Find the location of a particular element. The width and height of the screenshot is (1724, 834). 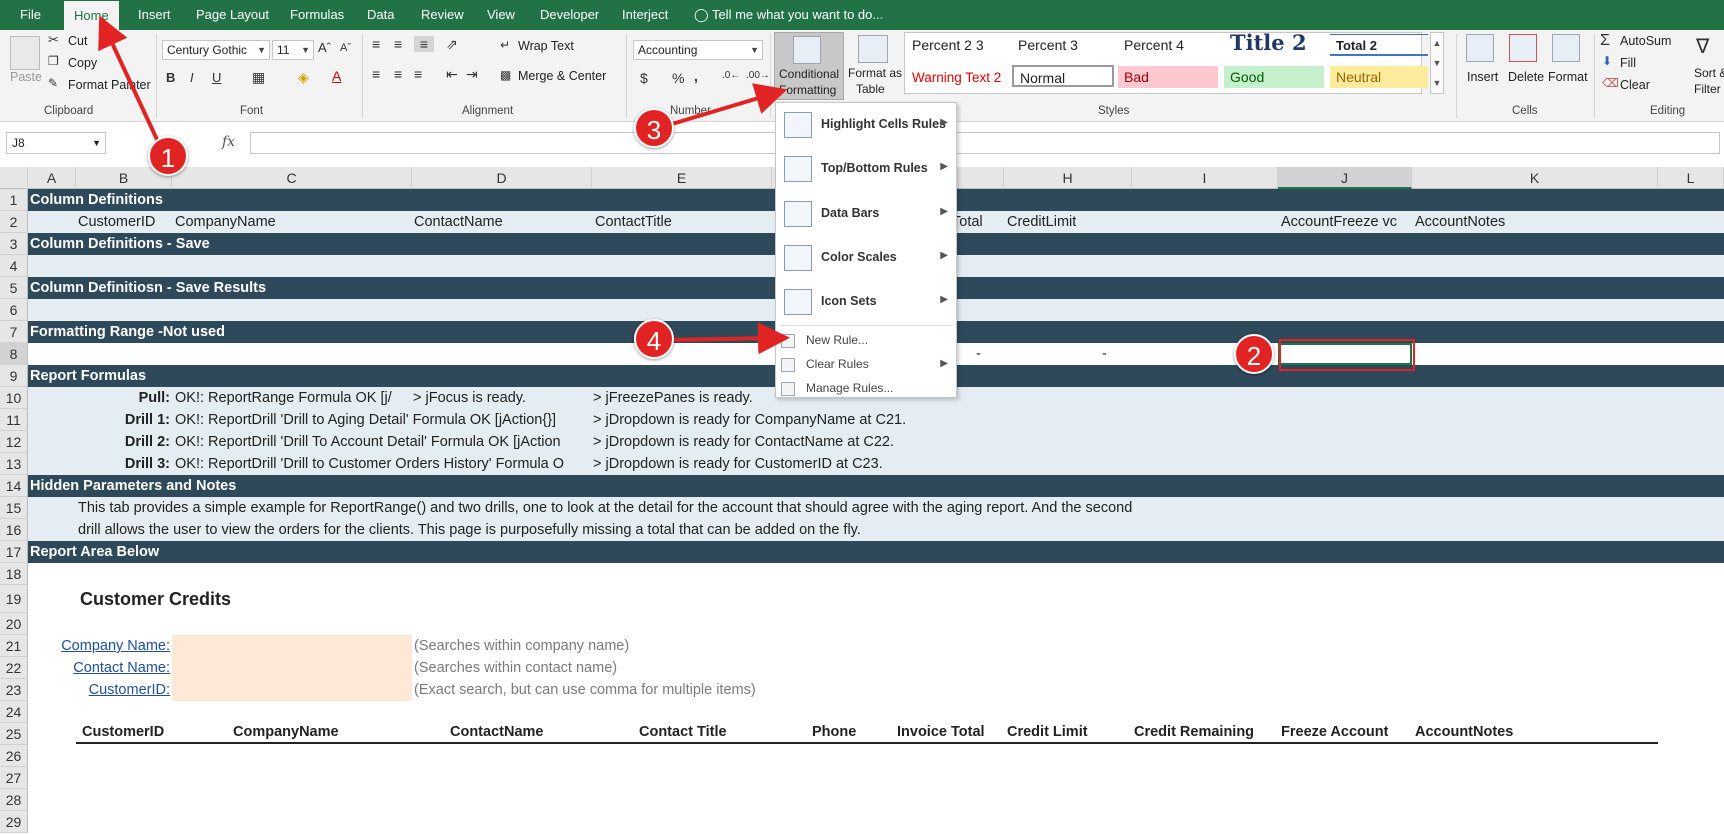

cell-e2: ContactTitle is located at coordinates (633, 222).